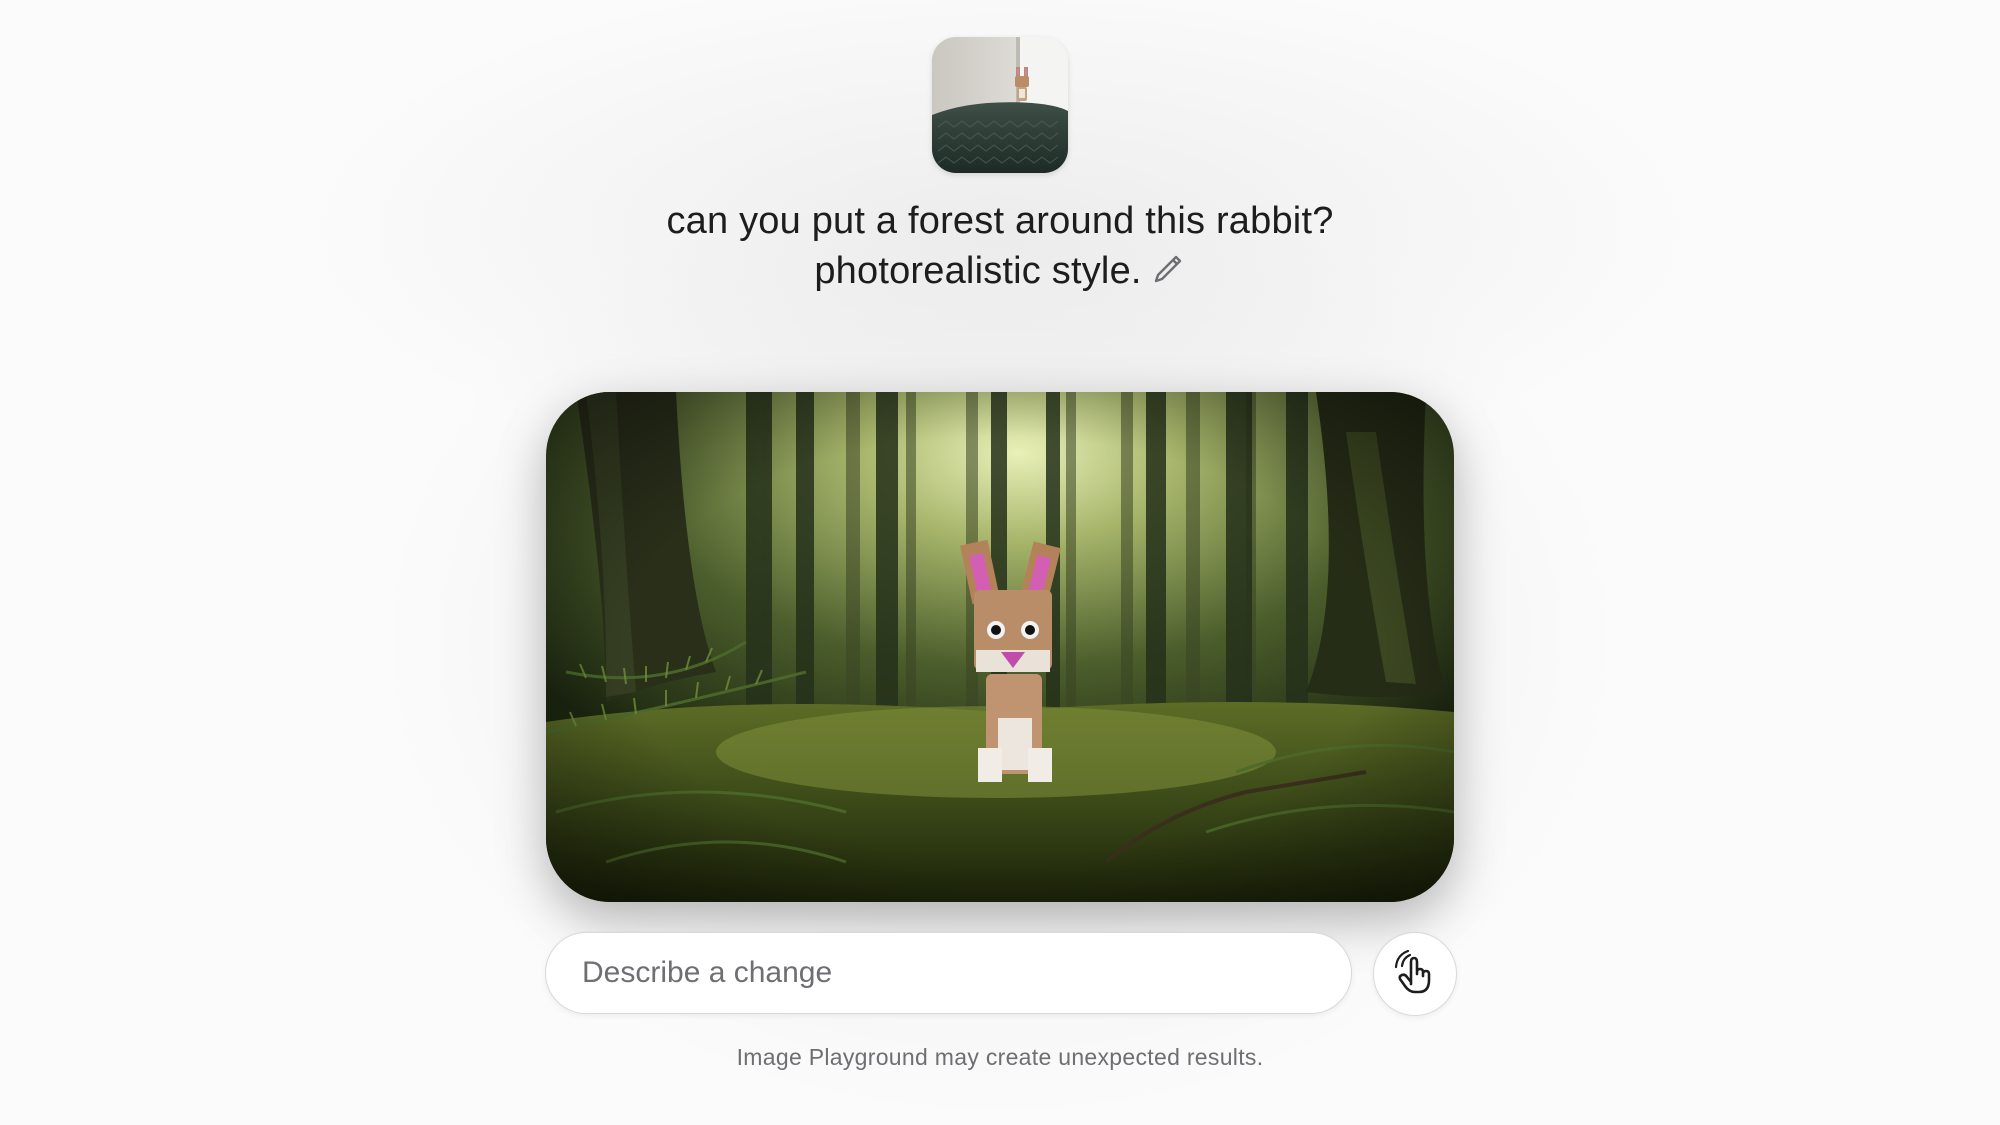  I want to click on prompt-line-2: photorealistic style., so click(1000, 271).